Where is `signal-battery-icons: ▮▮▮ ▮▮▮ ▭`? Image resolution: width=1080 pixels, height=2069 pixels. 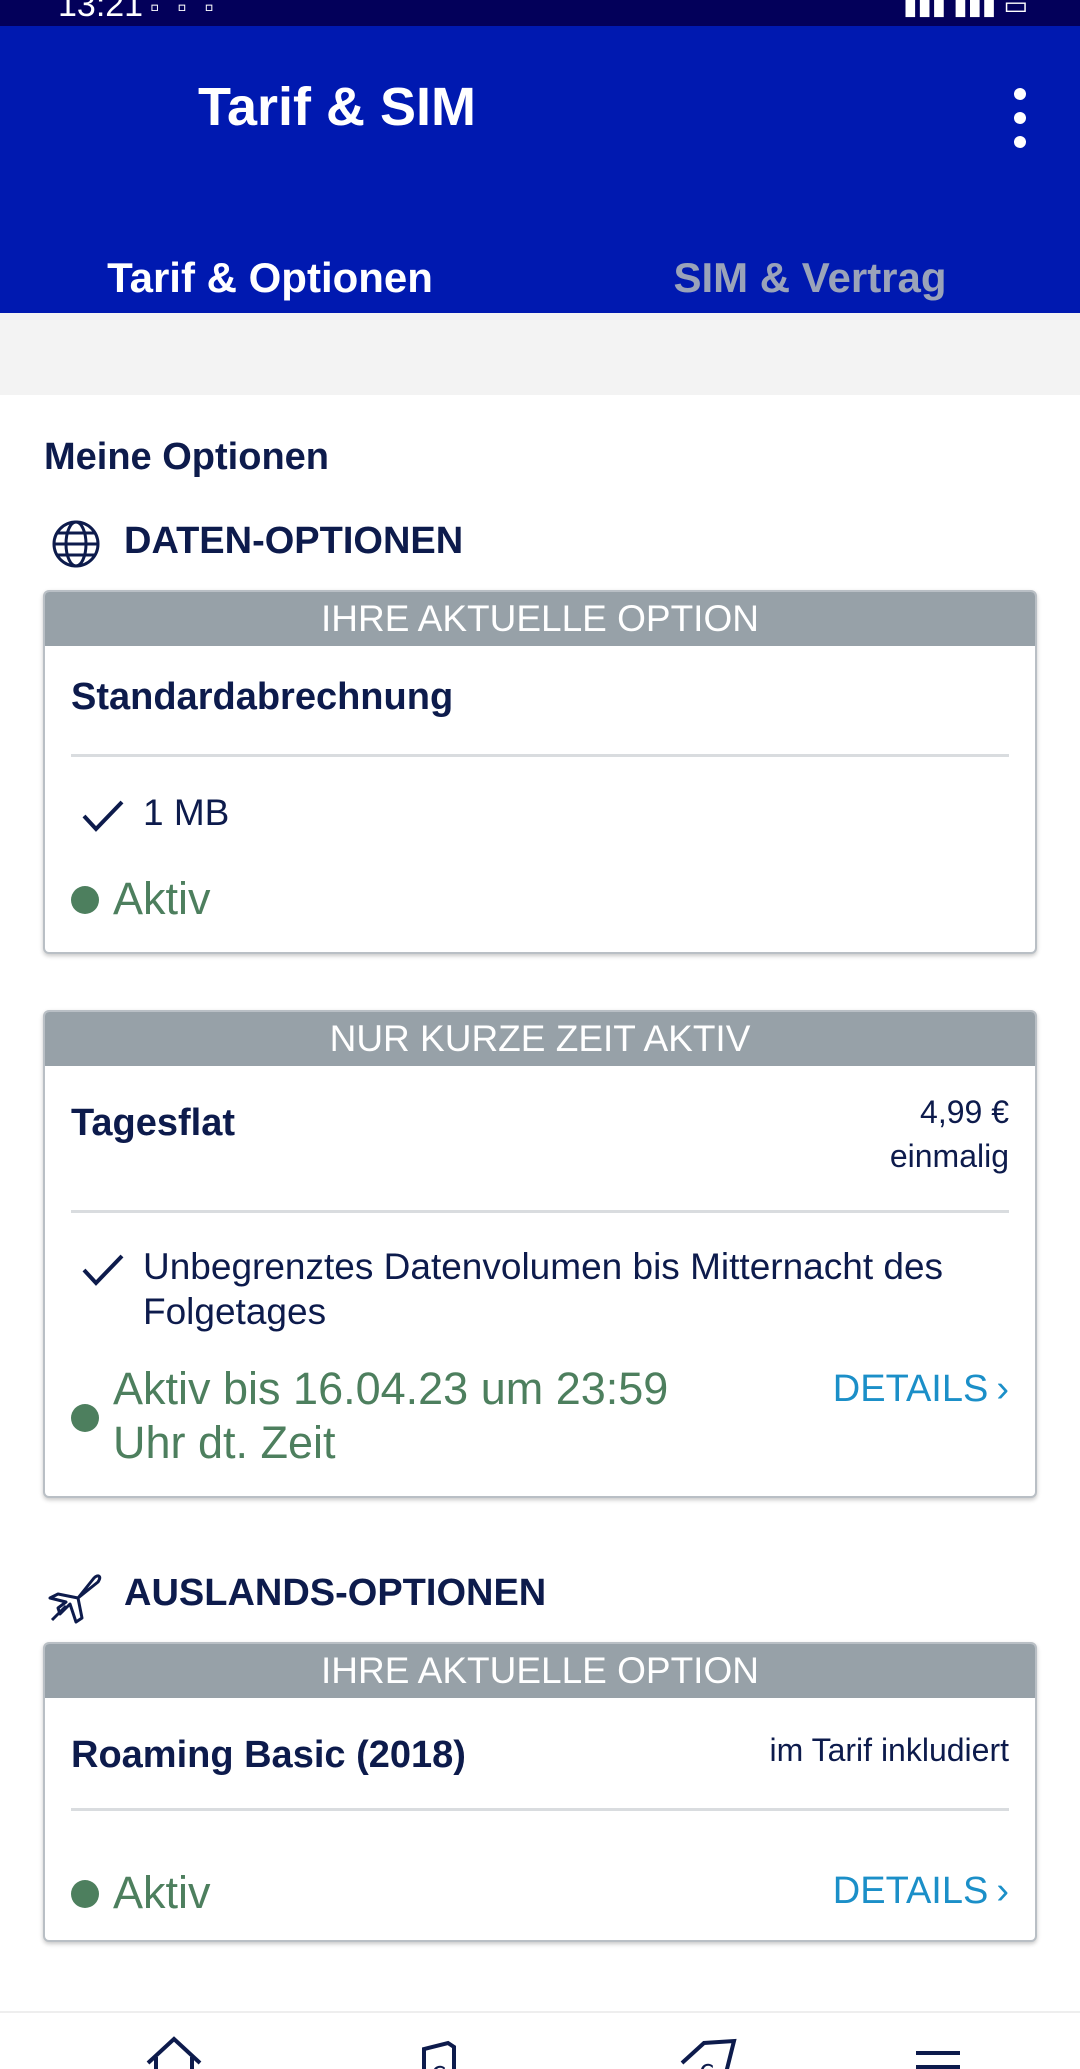 signal-battery-icons: ▮▮▮ ▮▮▮ ▭ is located at coordinates (965, 10).